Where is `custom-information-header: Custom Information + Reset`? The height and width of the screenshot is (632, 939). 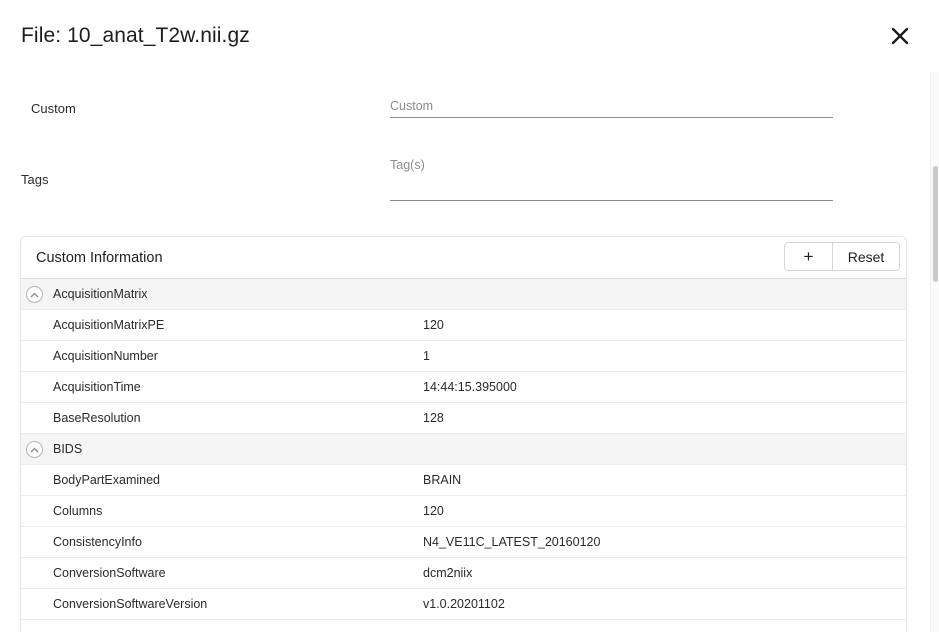
custom-information-header: Custom Information + Reset is located at coordinates (463, 258).